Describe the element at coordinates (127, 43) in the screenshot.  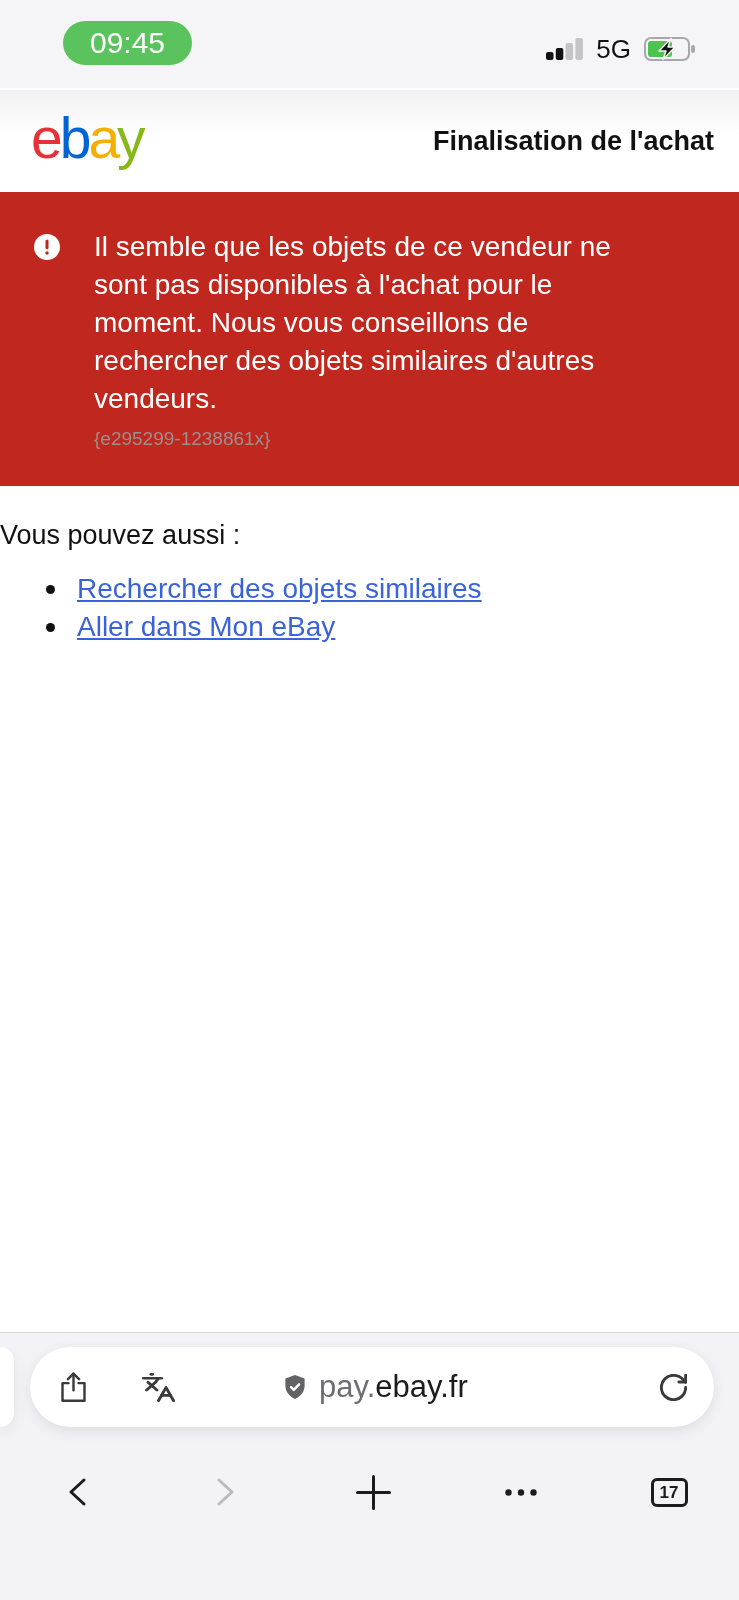
I see `status-time: 09:45` at that location.